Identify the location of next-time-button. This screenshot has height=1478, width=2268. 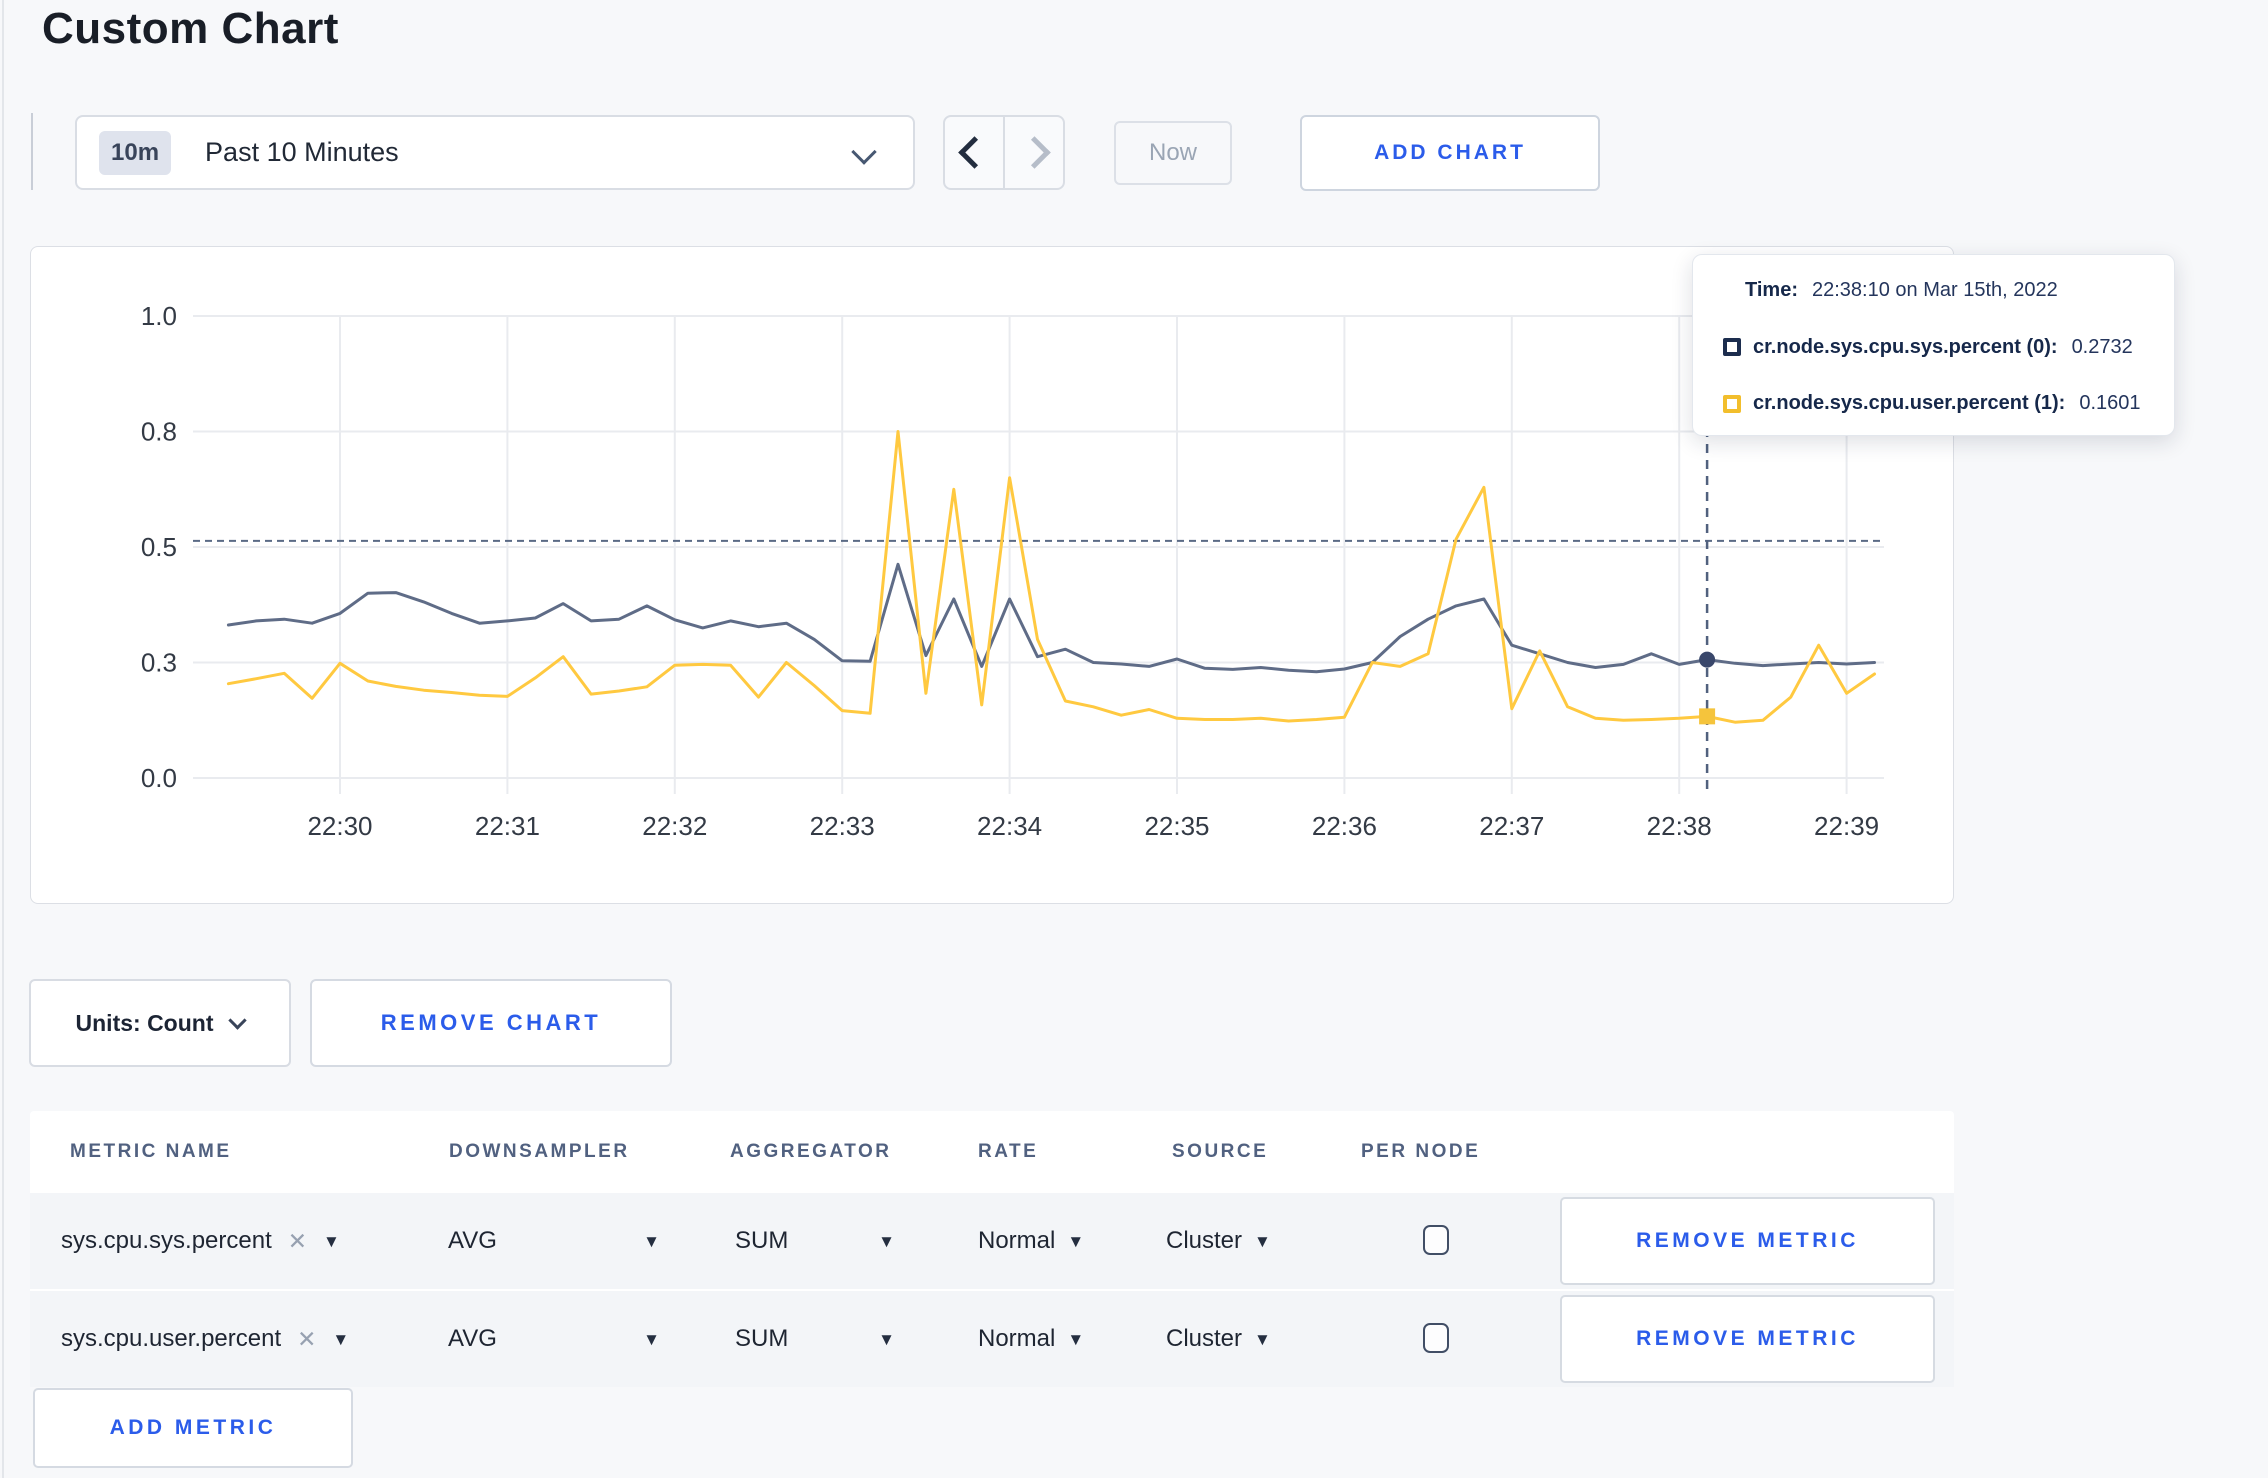
(1034, 152).